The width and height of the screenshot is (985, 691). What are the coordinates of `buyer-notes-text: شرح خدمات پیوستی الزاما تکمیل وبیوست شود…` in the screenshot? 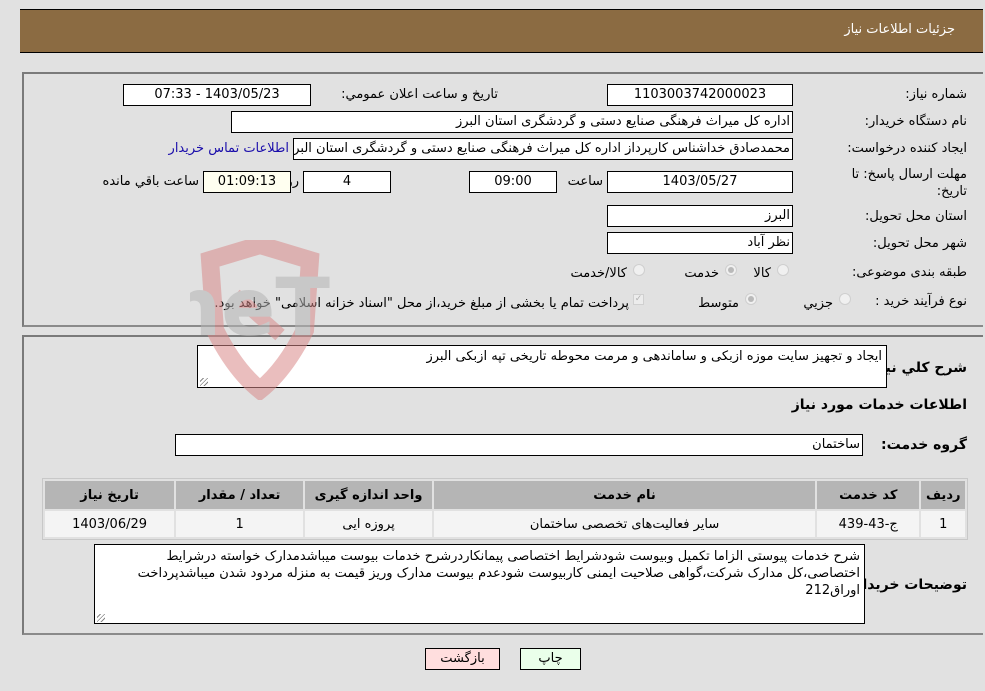 It's located at (498, 573).